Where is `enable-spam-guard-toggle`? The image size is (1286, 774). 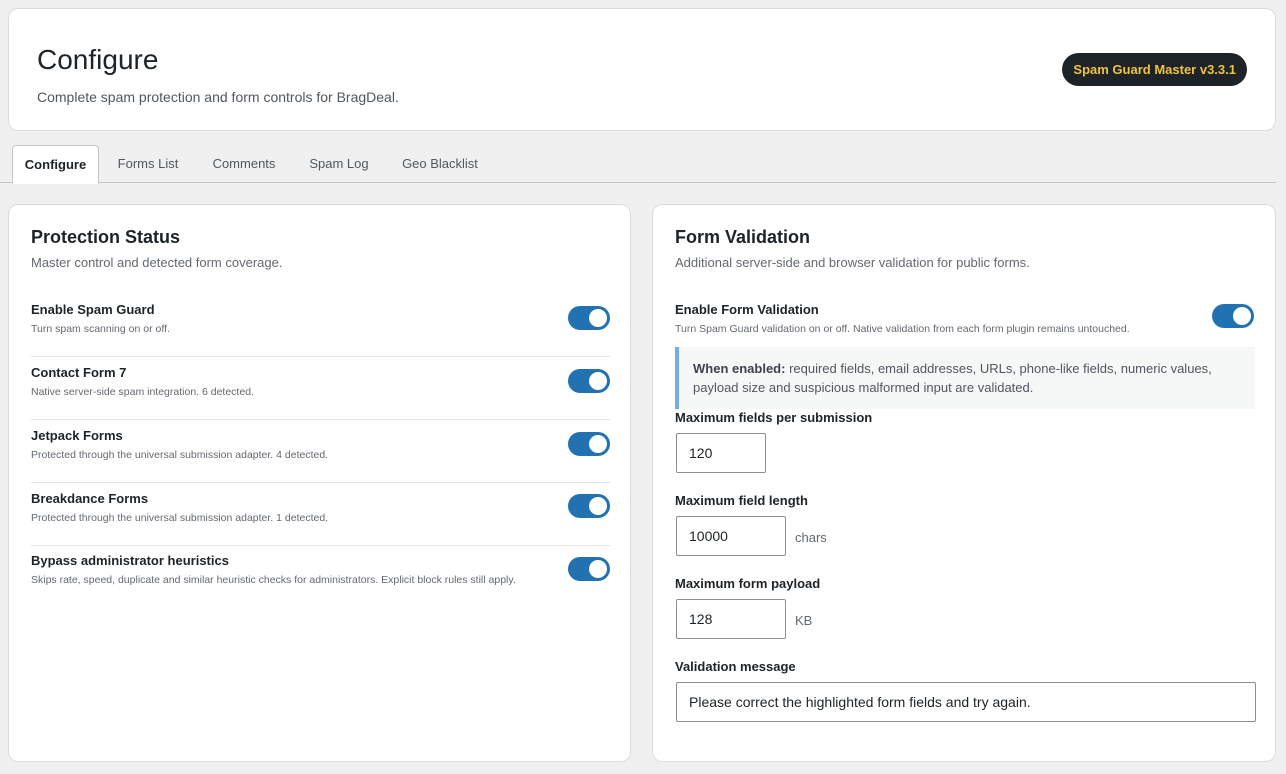 enable-spam-guard-toggle is located at coordinates (589, 318).